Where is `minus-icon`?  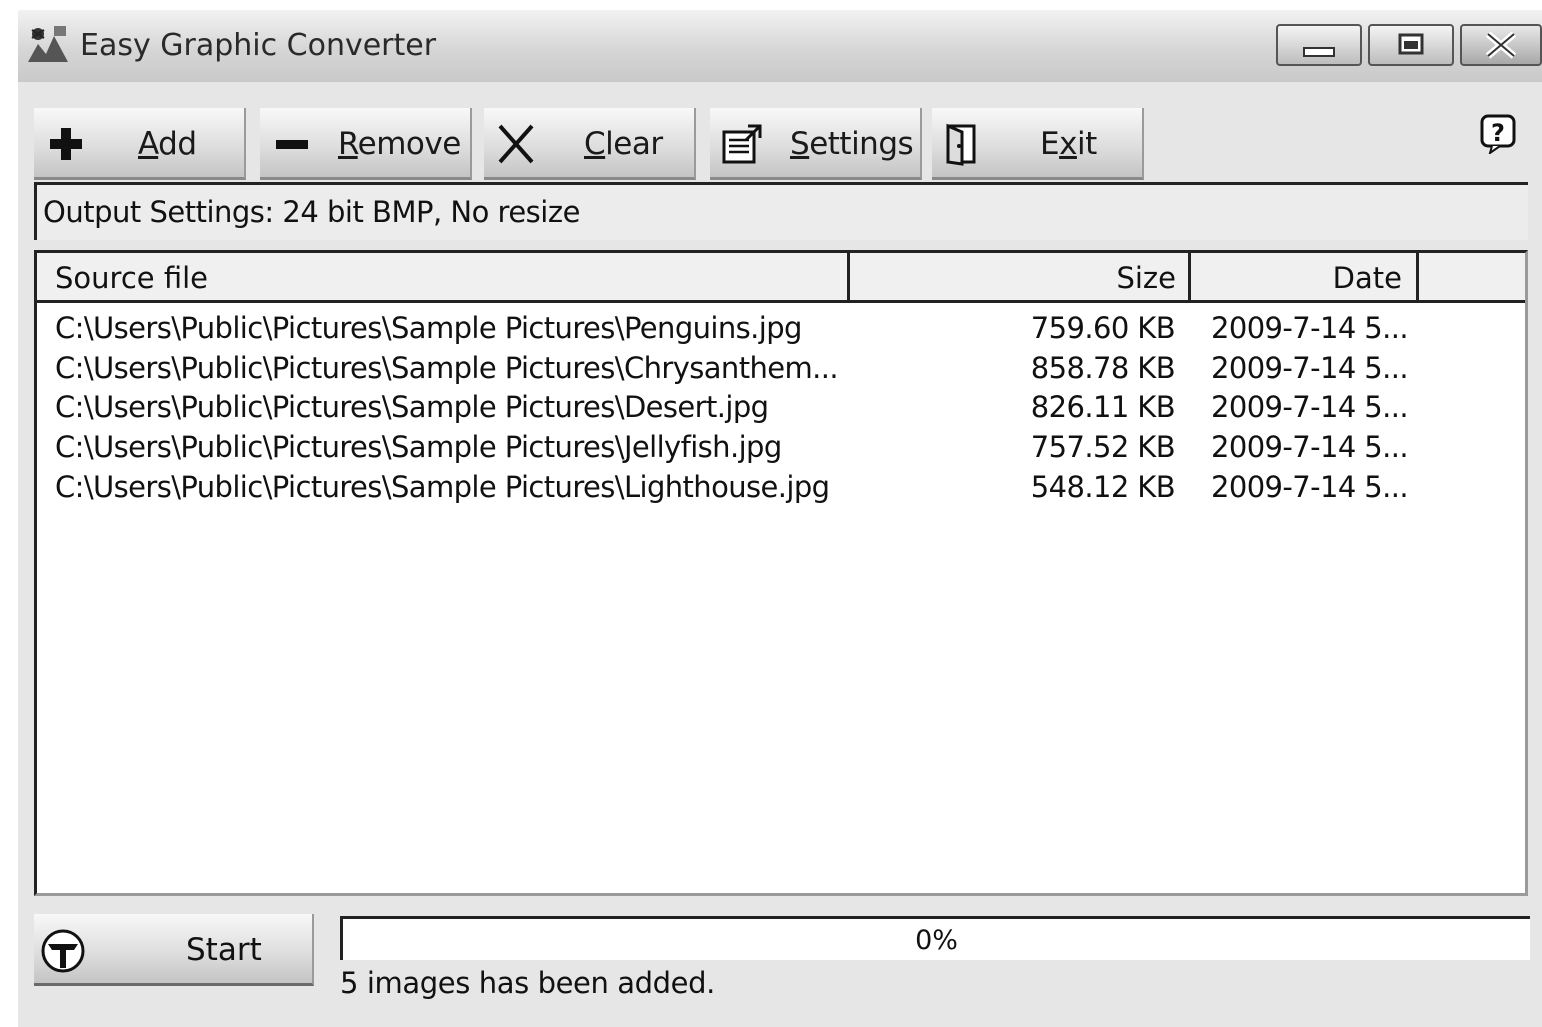 minus-icon is located at coordinates (292, 144).